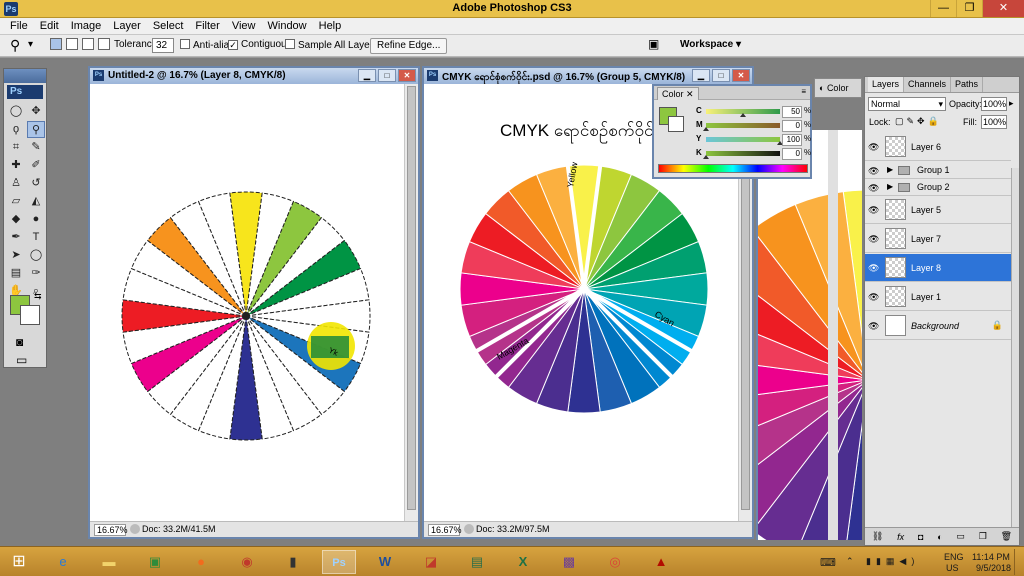 This screenshot has width=1024, height=576. What do you see at coordinates (678, 93) in the screenshot?
I see `color-tab: Color ✕` at bounding box center [678, 93].